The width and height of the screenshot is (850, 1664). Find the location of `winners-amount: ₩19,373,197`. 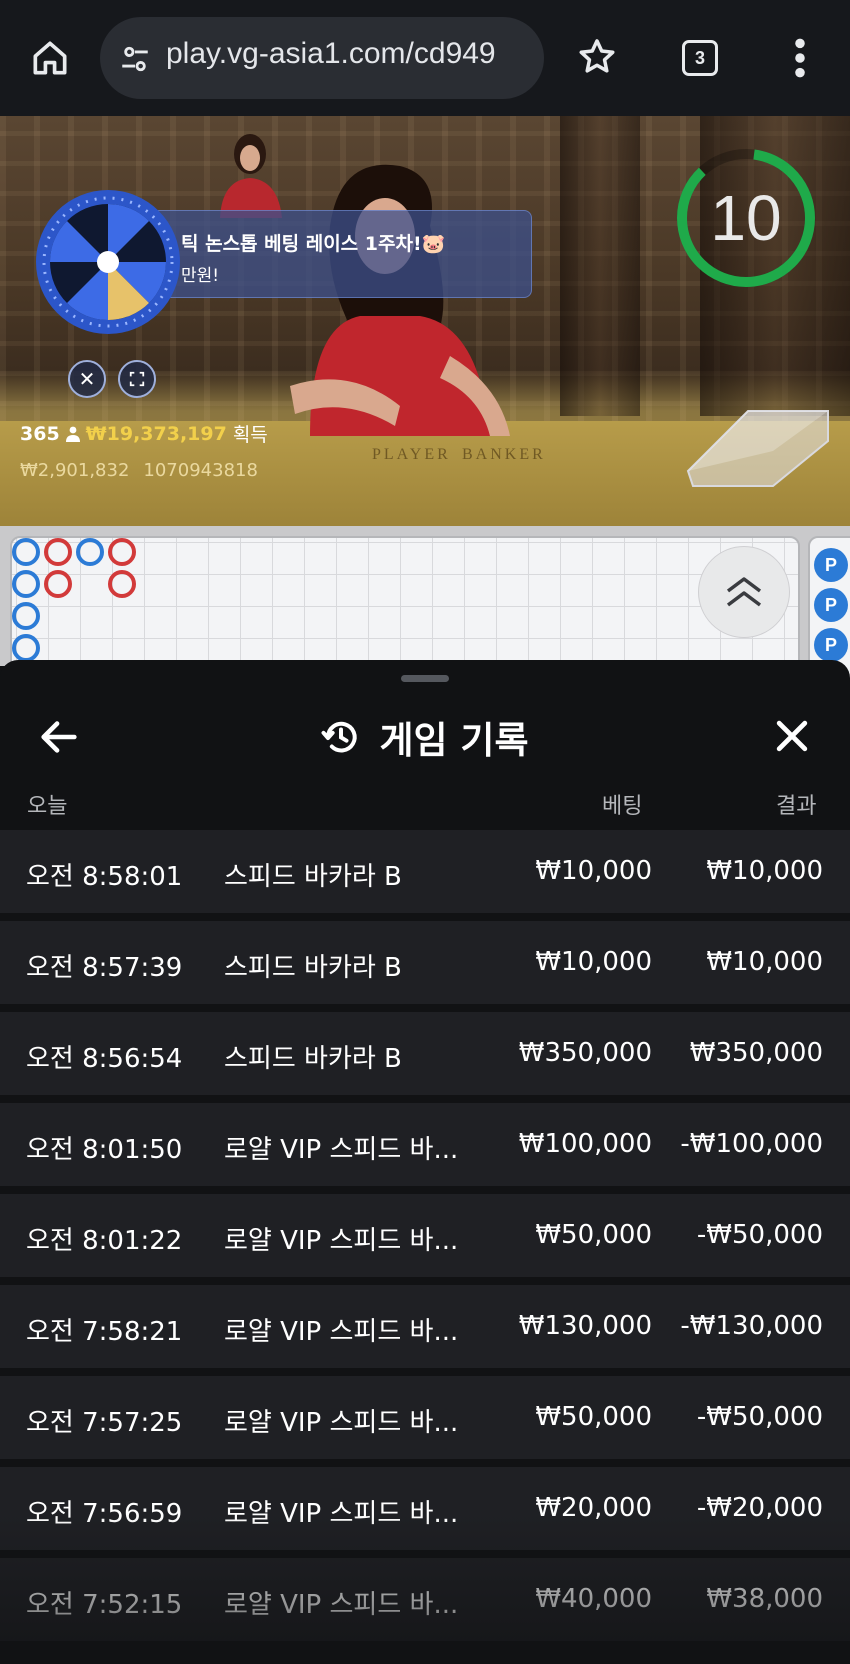

winners-amount: ₩19,373,197 is located at coordinates (156, 433).